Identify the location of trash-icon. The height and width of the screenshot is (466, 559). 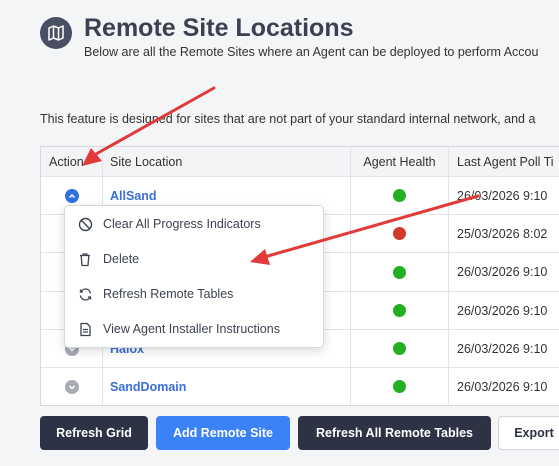
(85, 259).